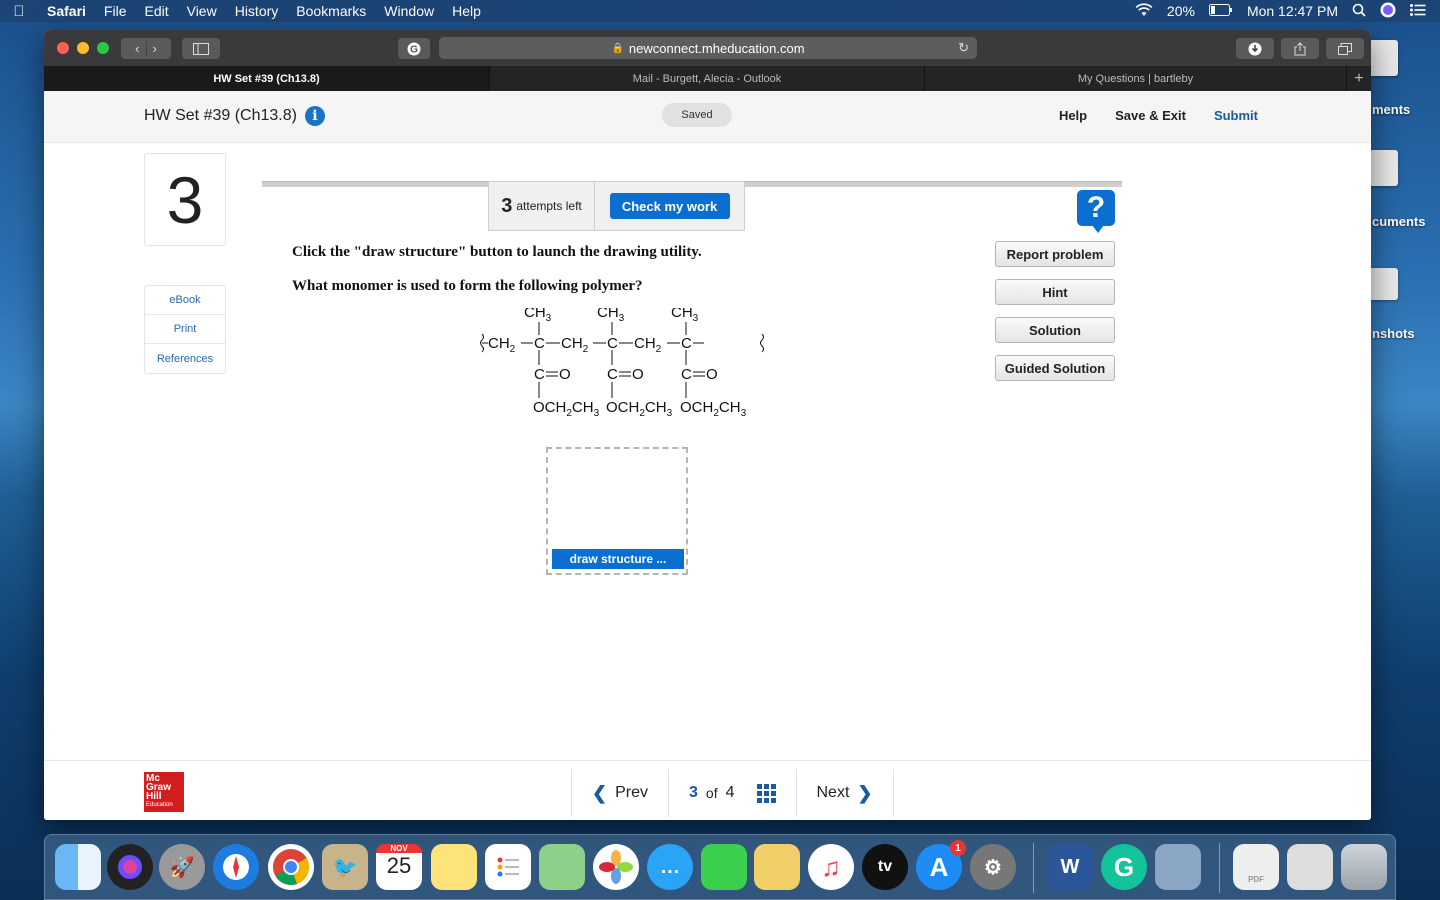 The width and height of the screenshot is (1440, 900). I want to click on menu-edit: Edit, so click(156, 11).